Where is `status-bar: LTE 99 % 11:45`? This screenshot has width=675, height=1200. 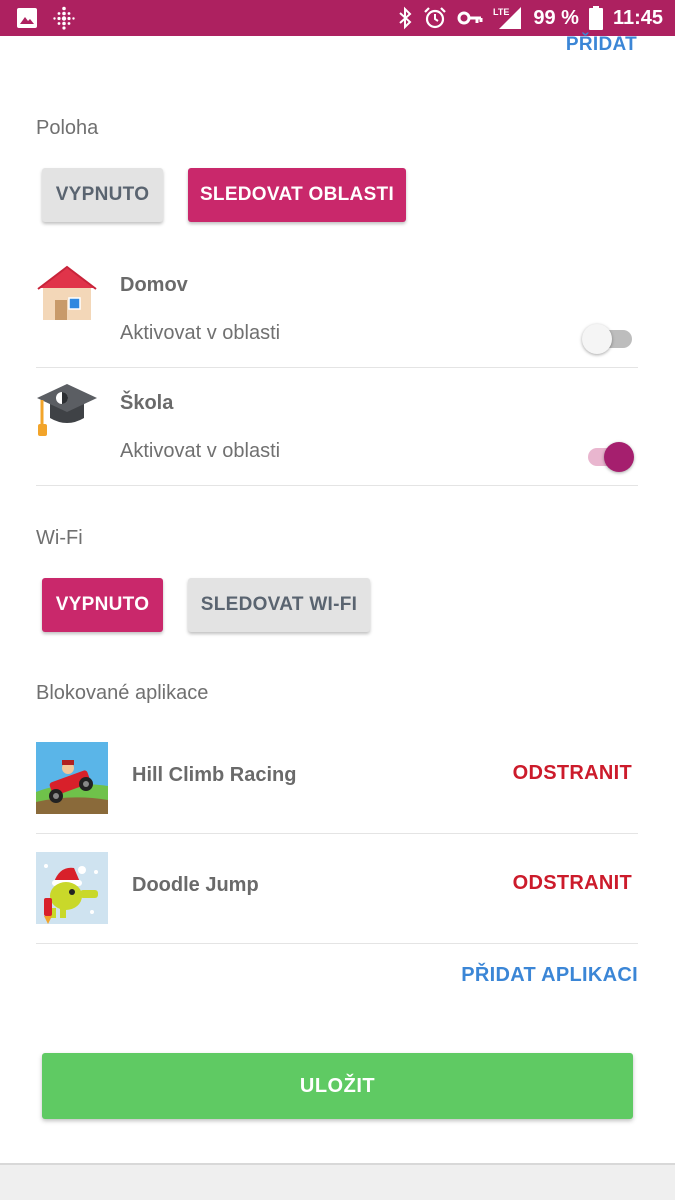
status-bar: LTE 99 % 11:45 is located at coordinates (337, 18).